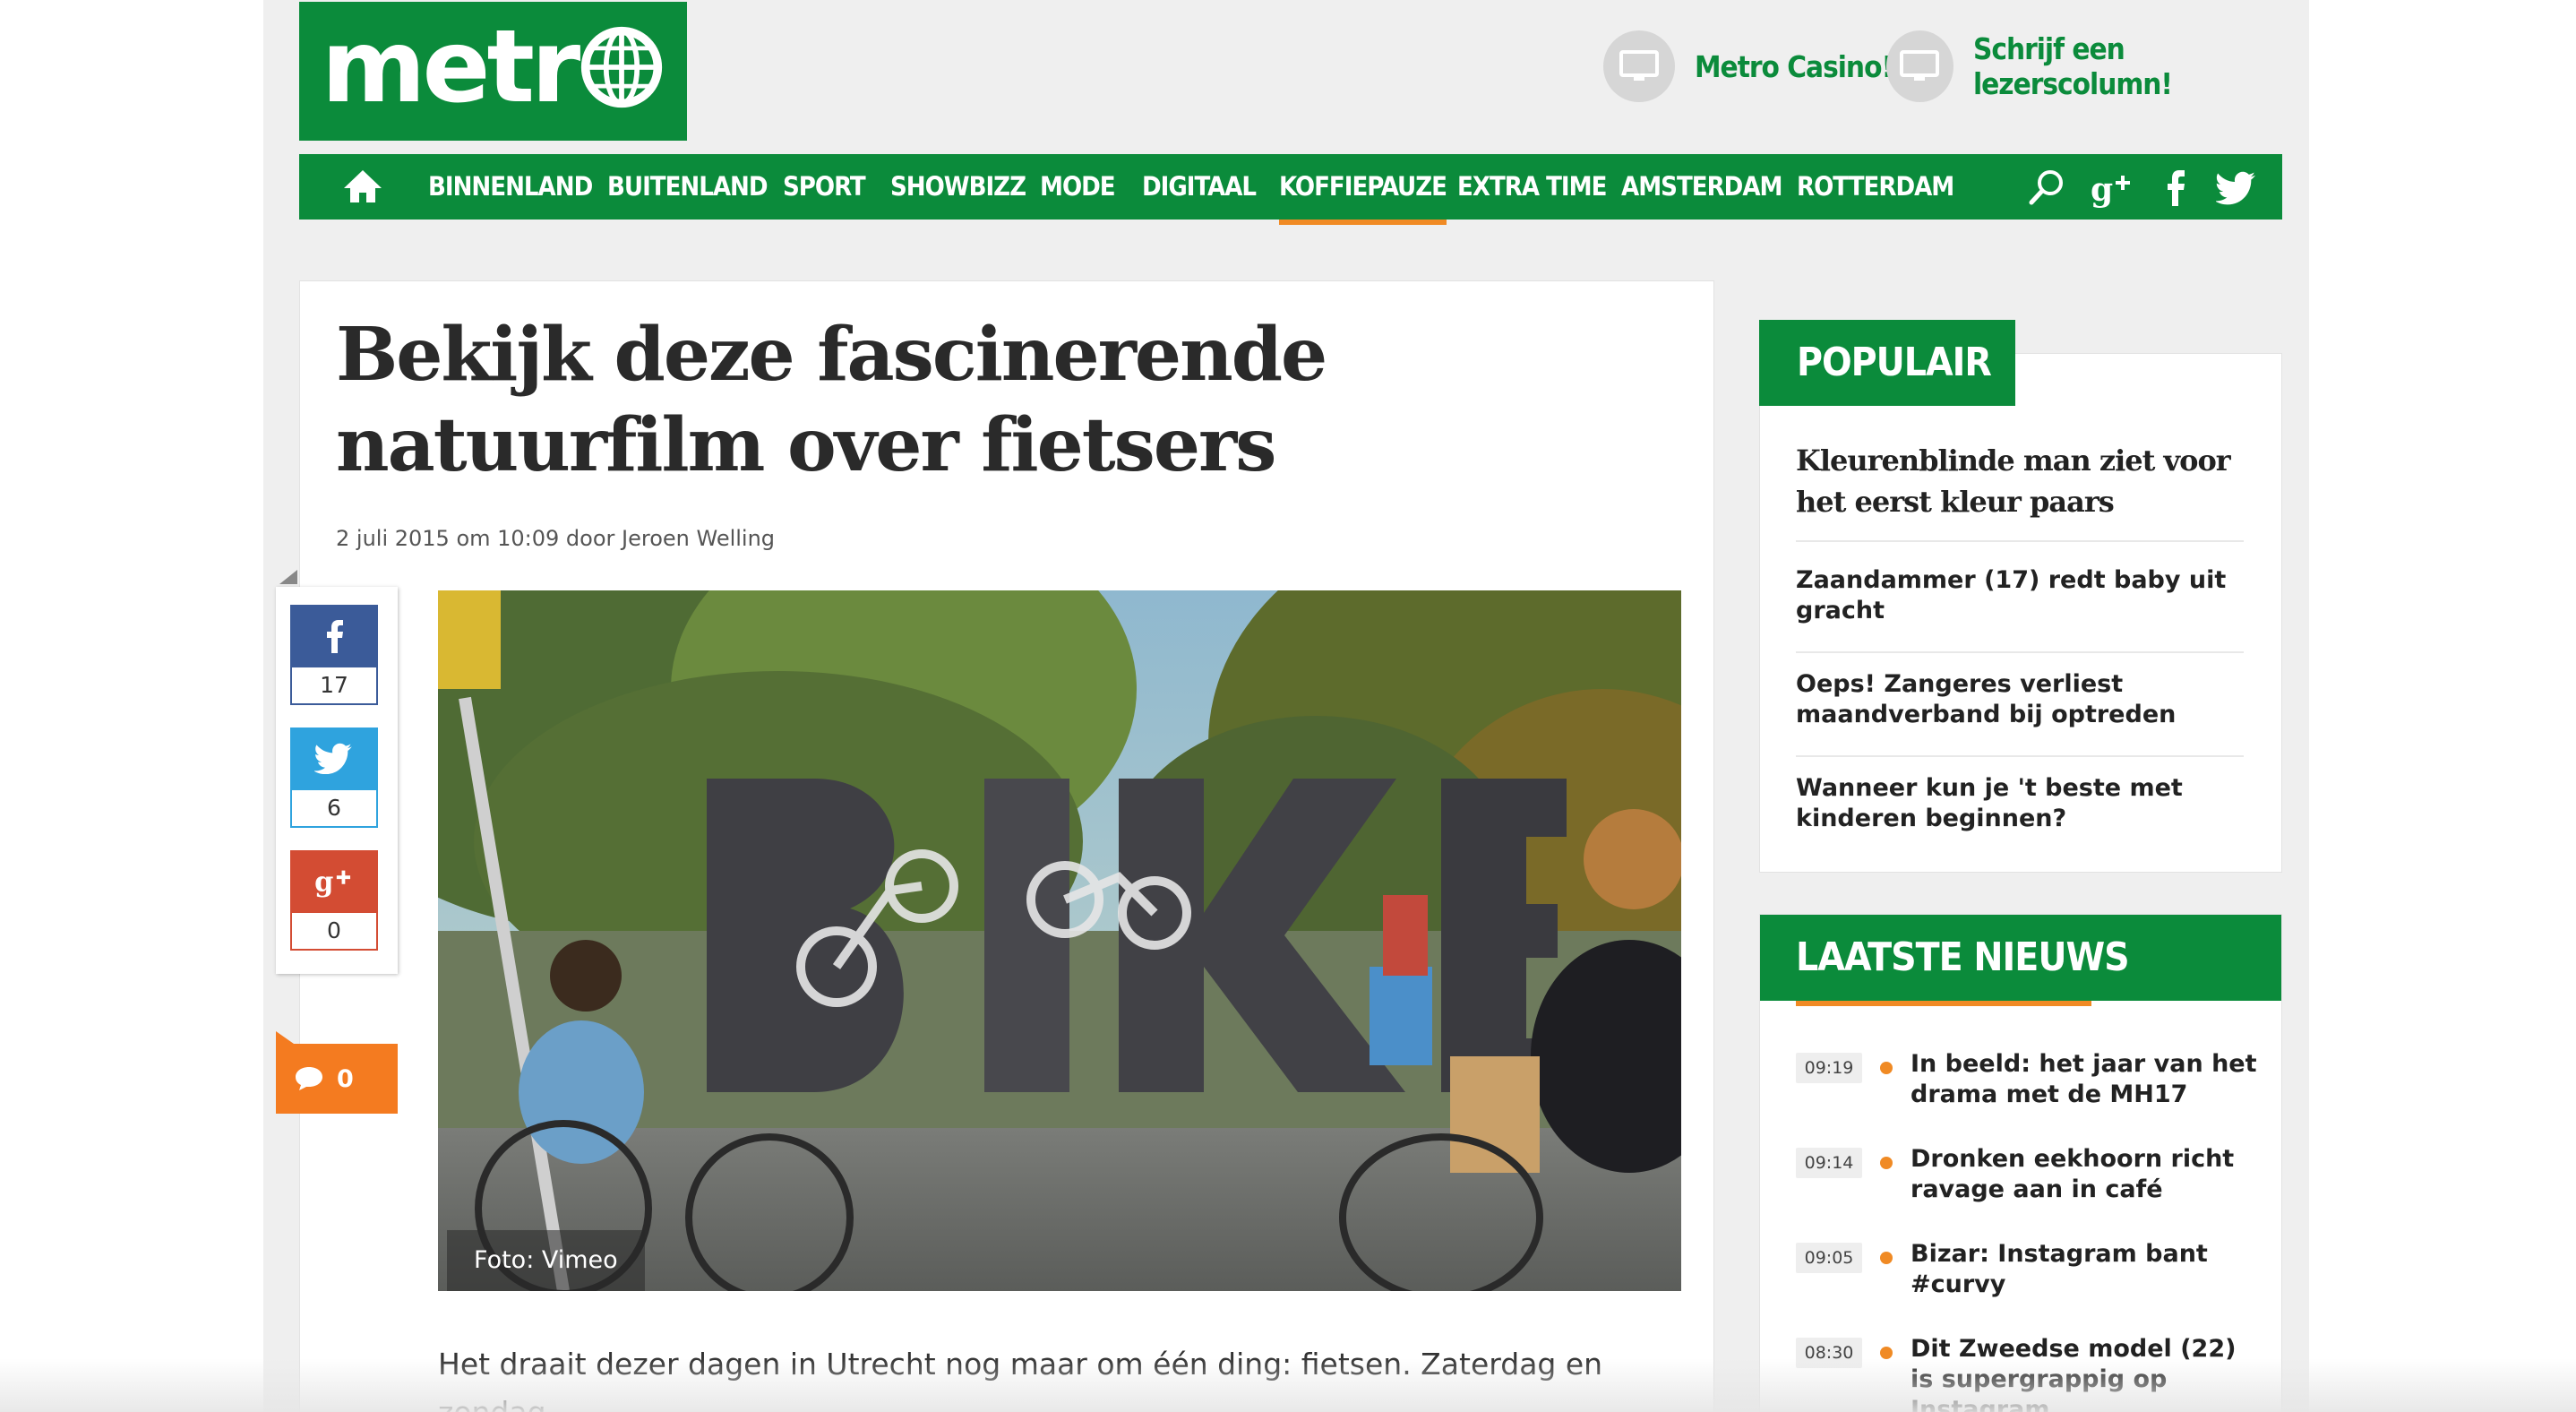 The image size is (2576, 1412). What do you see at coordinates (1963, 957) in the screenshot?
I see `latest-news-title: LAATSTE NIEUWS` at bounding box center [1963, 957].